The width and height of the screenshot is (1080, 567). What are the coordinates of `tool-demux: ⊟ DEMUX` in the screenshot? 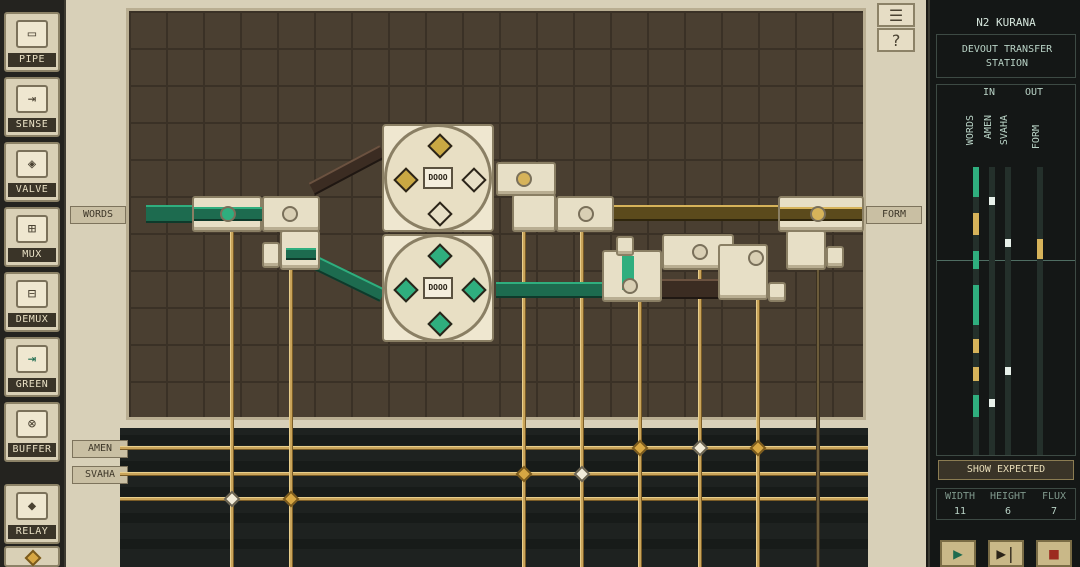 It's located at (32, 302).